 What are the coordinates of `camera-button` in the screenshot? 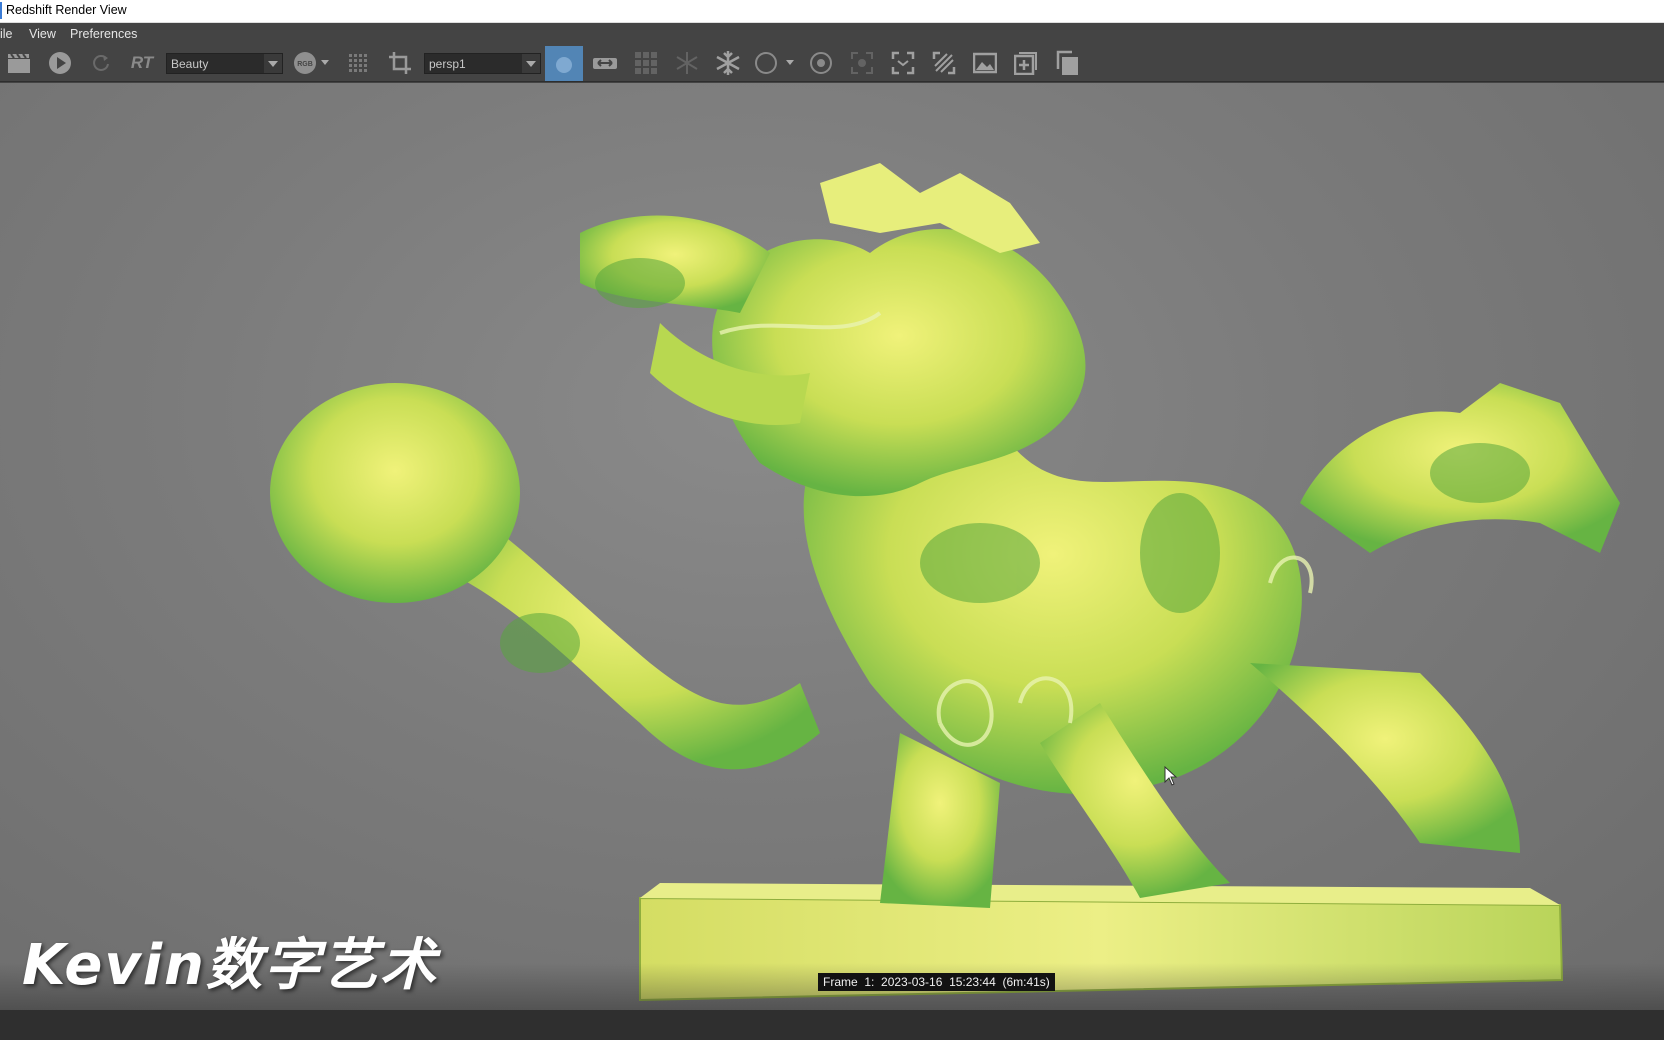 It's located at (605, 63).